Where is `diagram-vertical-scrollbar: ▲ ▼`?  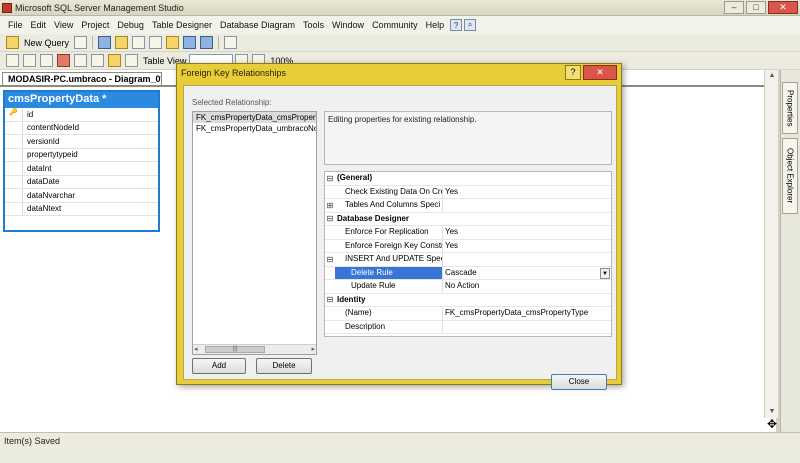 diagram-vertical-scrollbar: ▲ ▼ is located at coordinates (771, 244).